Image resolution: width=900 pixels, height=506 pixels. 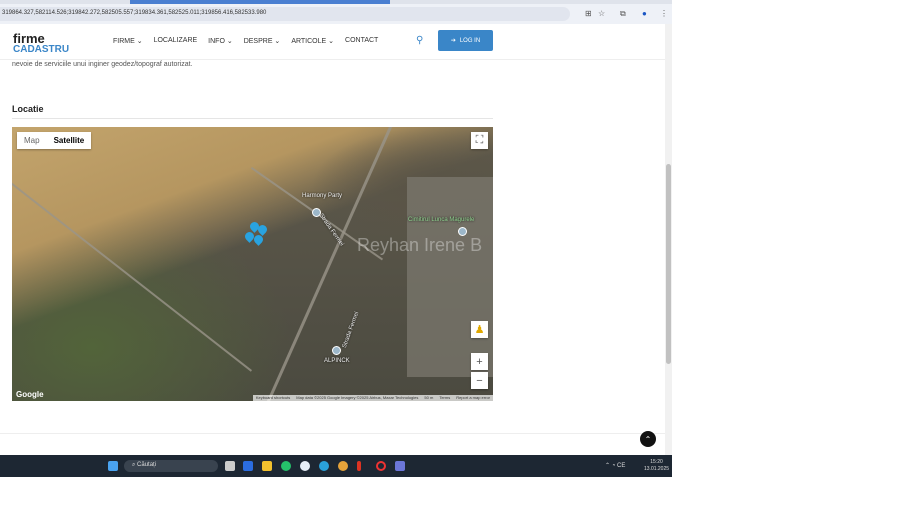 I want to click on terms-link: Terms, so click(x=444, y=398).